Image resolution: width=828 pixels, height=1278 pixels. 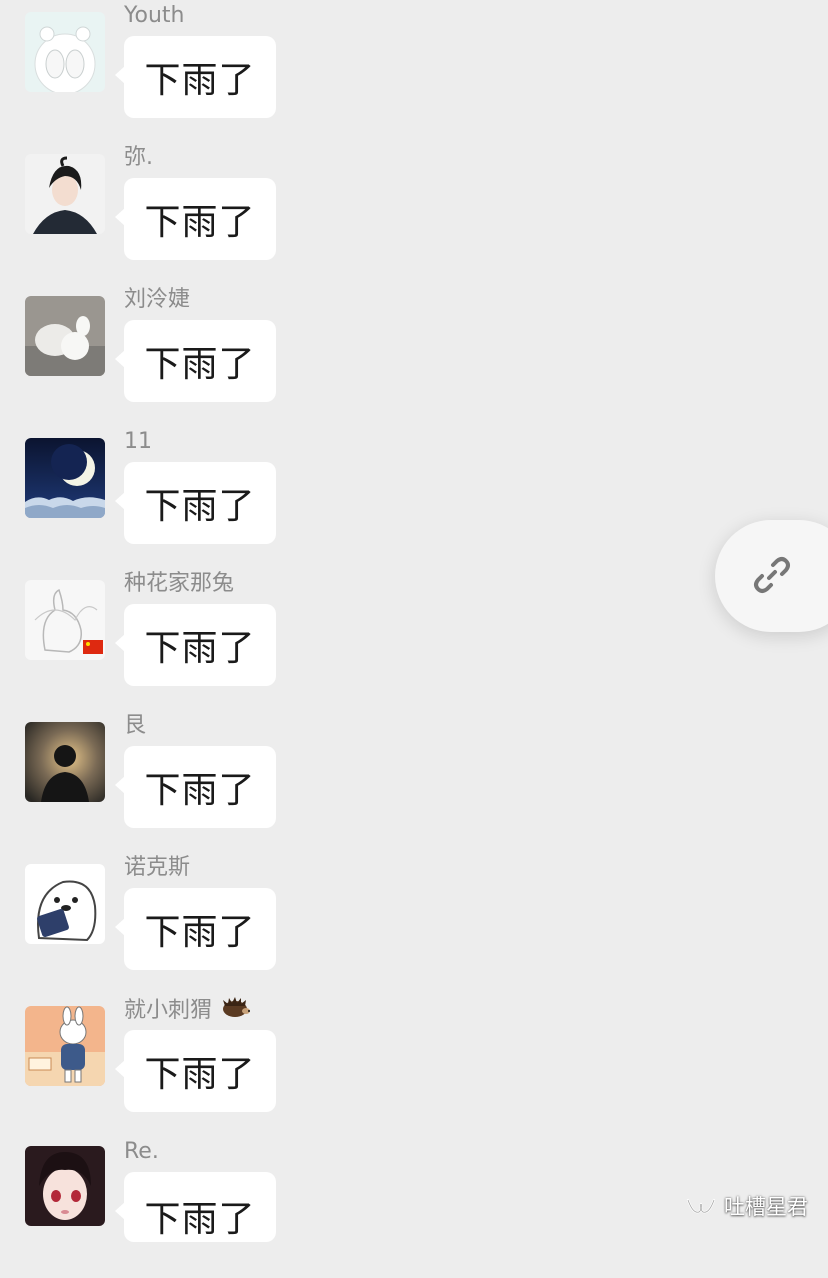 I want to click on chat-message: 就小刺猬 下雨了, so click(x=210, y=1065).